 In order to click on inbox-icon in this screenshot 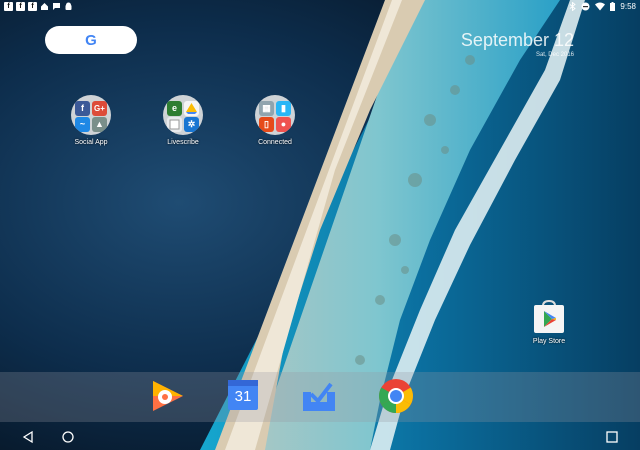, I will do `click(319, 396)`.